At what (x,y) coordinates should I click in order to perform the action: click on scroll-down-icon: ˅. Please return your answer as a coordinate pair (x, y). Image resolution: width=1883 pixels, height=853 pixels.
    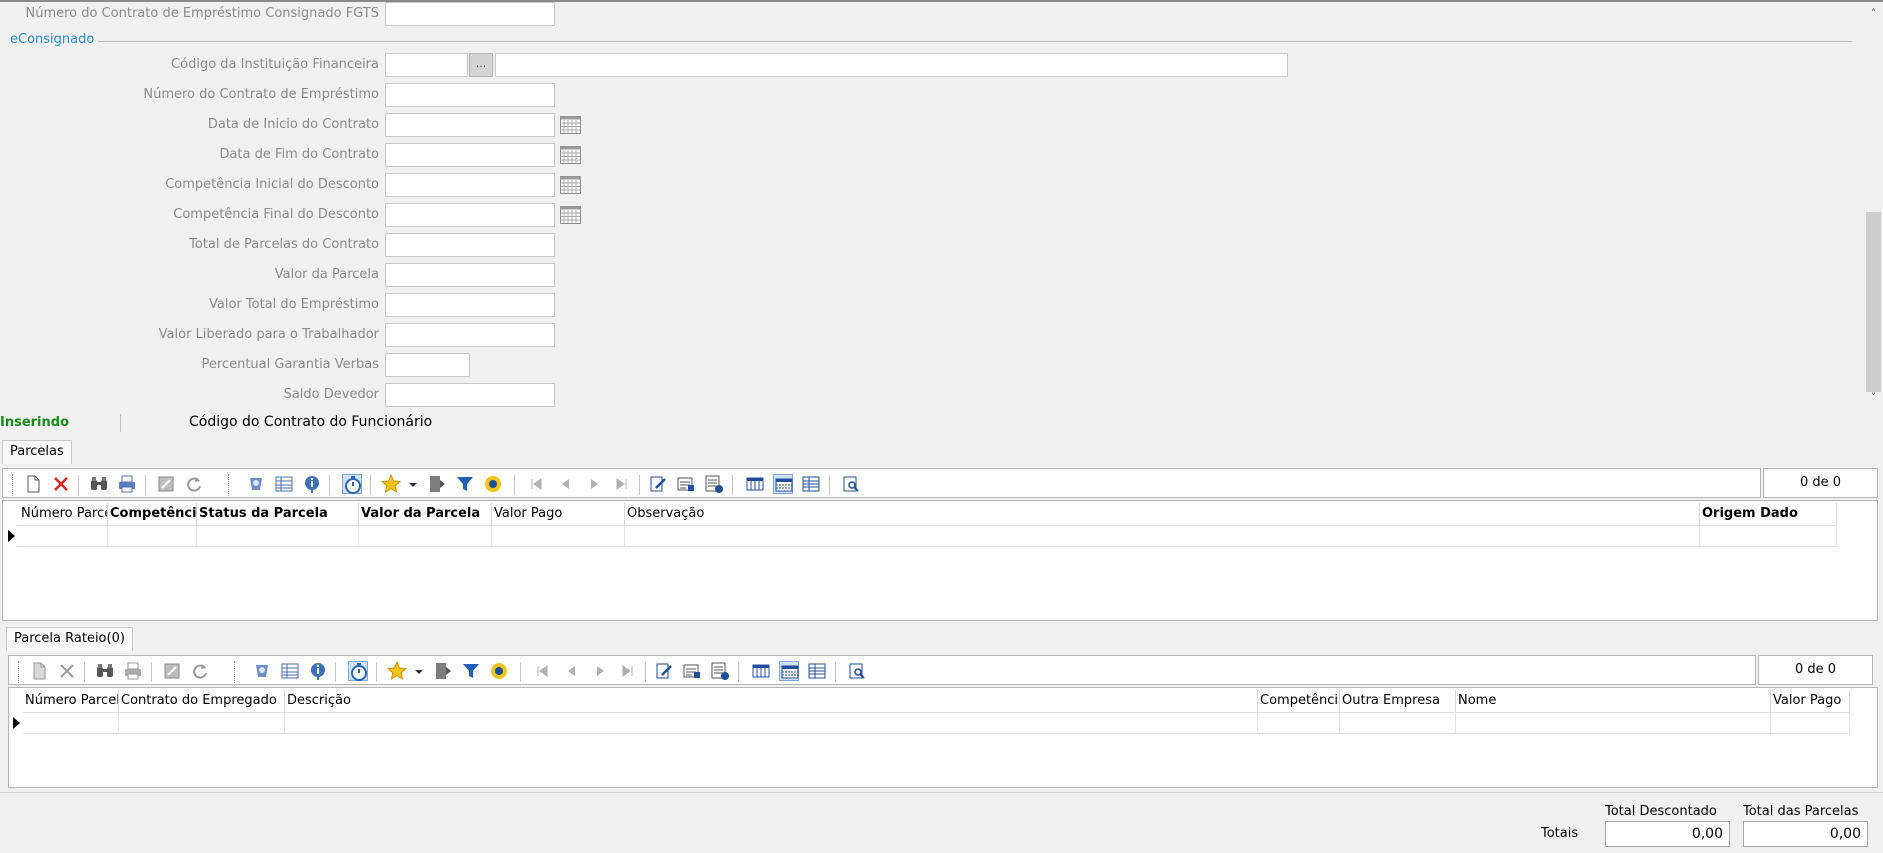
    Looking at the image, I should click on (1873, 398).